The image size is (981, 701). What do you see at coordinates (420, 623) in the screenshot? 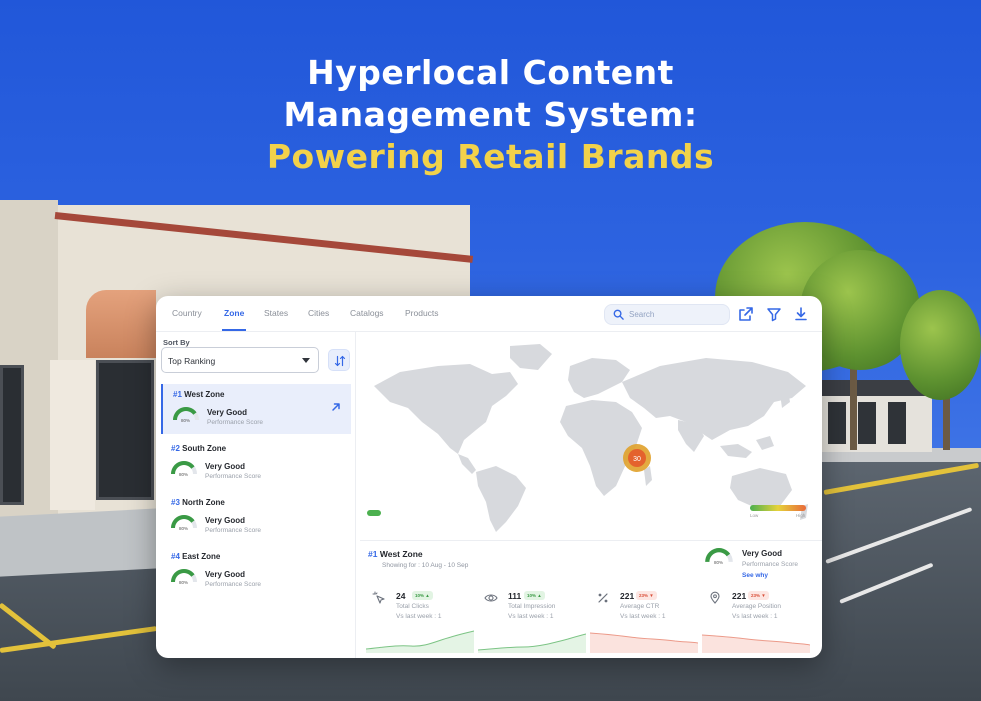
I see `metric-total-clicks: 24 10% ▲ Total Clicks Vs last week : 1` at bounding box center [420, 623].